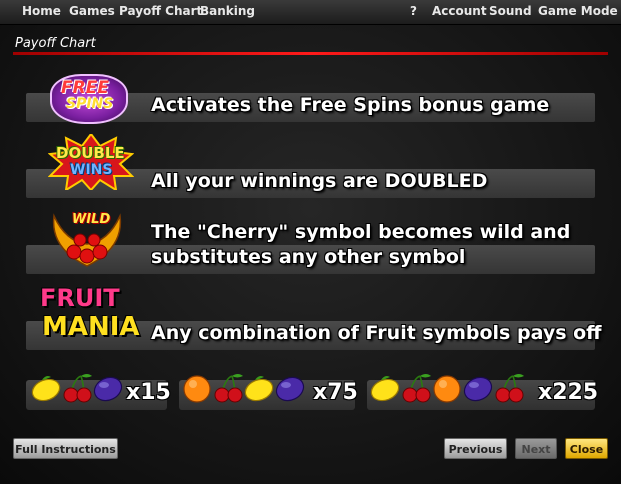 Image resolution: width=621 pixels, height=484 pixels. What do you see at coordinates (335, 392) in the screenshot?
I see `payout-multiplier-2: x75` at bounding box center [335, 392].